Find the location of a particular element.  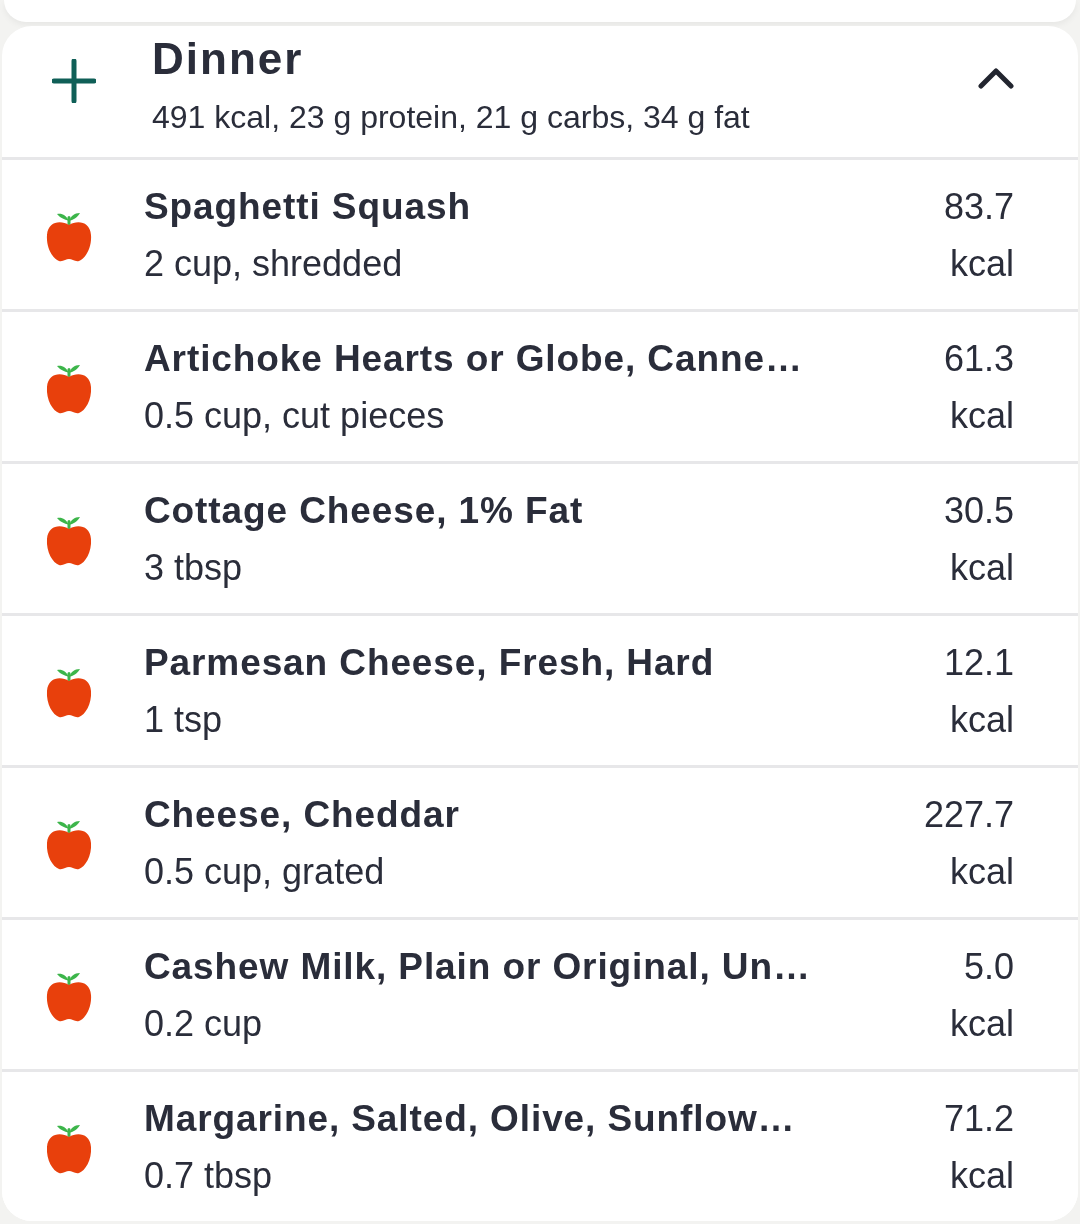

calorie-value: 5.0 is located at coordinates (988, 966).